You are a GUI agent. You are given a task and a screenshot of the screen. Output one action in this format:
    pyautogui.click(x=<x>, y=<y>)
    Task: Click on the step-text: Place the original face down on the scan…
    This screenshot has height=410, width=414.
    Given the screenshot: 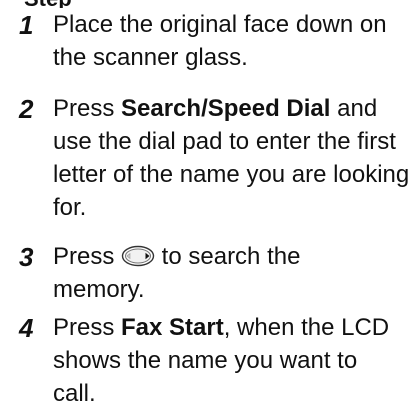 What is the action you would take?
    pyautogui.click(x=233, y=41)
    